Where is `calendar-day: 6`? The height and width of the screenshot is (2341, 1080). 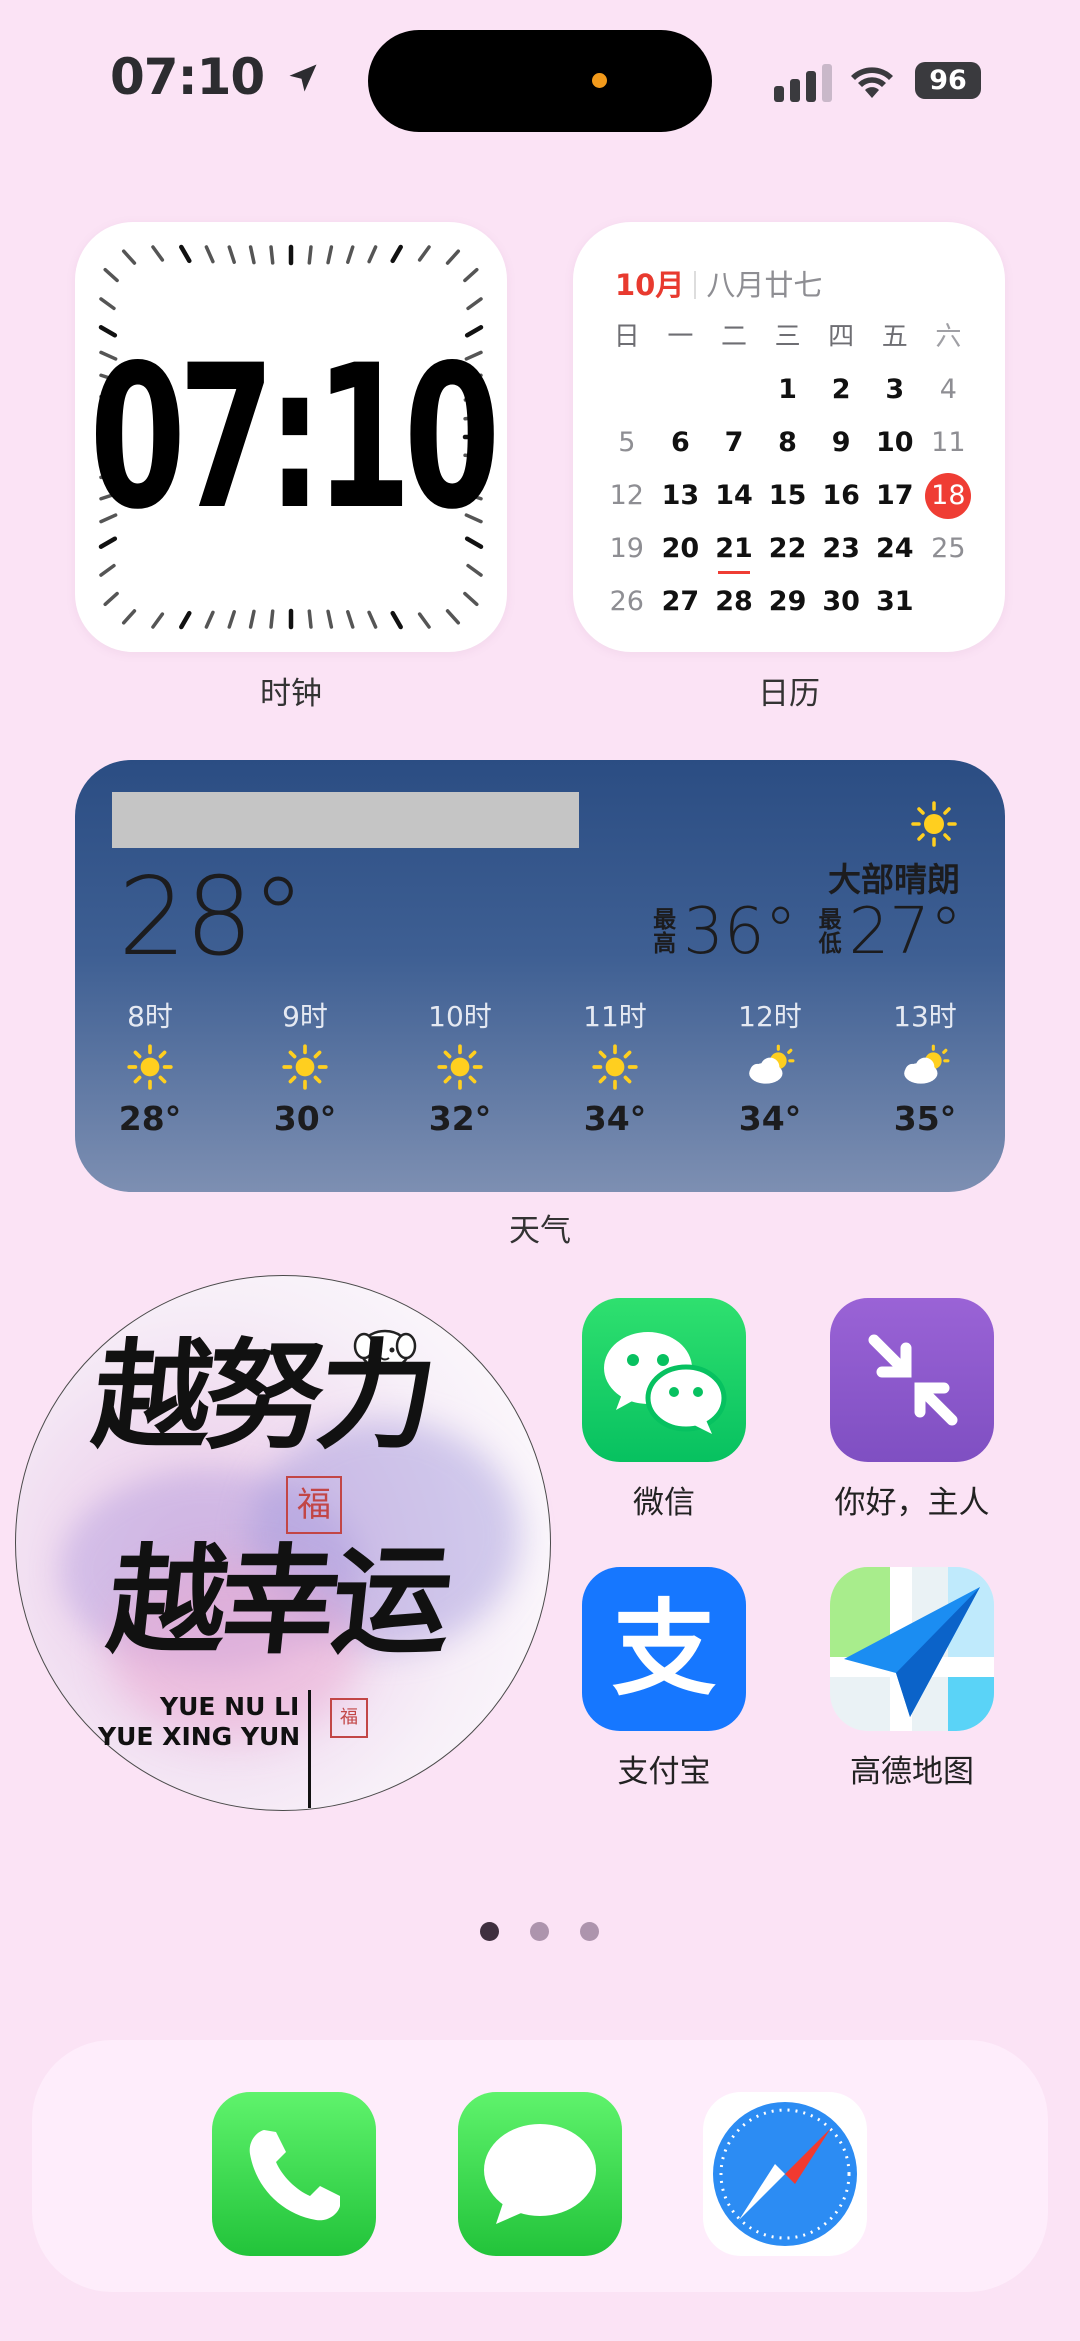
calendar-day: 6 is located at coordinates (680, 442).